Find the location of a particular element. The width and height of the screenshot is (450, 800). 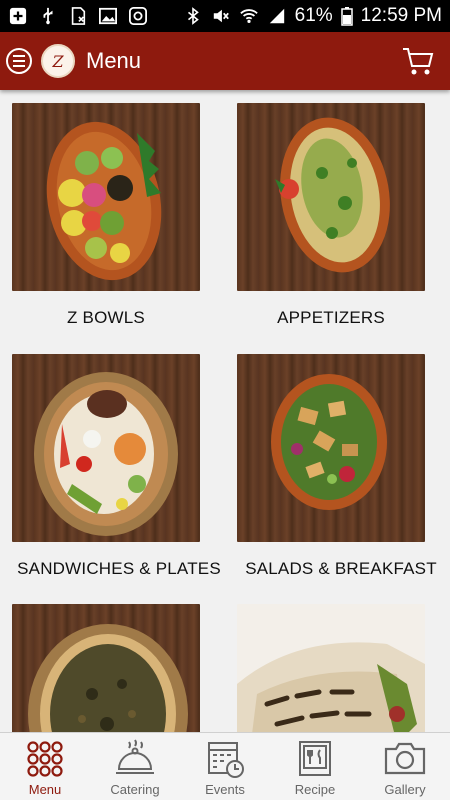

page-title: Menu is located at coordinates (114, 60).